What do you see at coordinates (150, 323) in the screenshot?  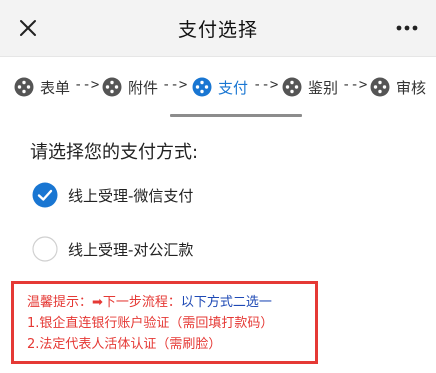 I see `notice-line-2: 1.银企直连银行账户验证（需回填打款码）` at bounding box center [150, 323].